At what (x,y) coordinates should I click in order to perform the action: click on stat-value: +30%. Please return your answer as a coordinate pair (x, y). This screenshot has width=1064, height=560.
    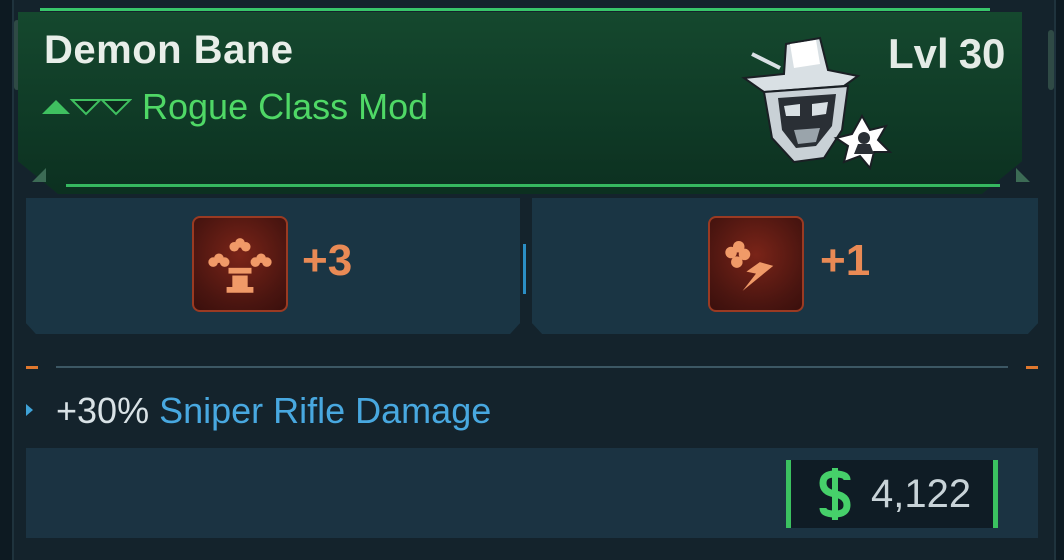
    Looking at the image, I should click on (103, 410).